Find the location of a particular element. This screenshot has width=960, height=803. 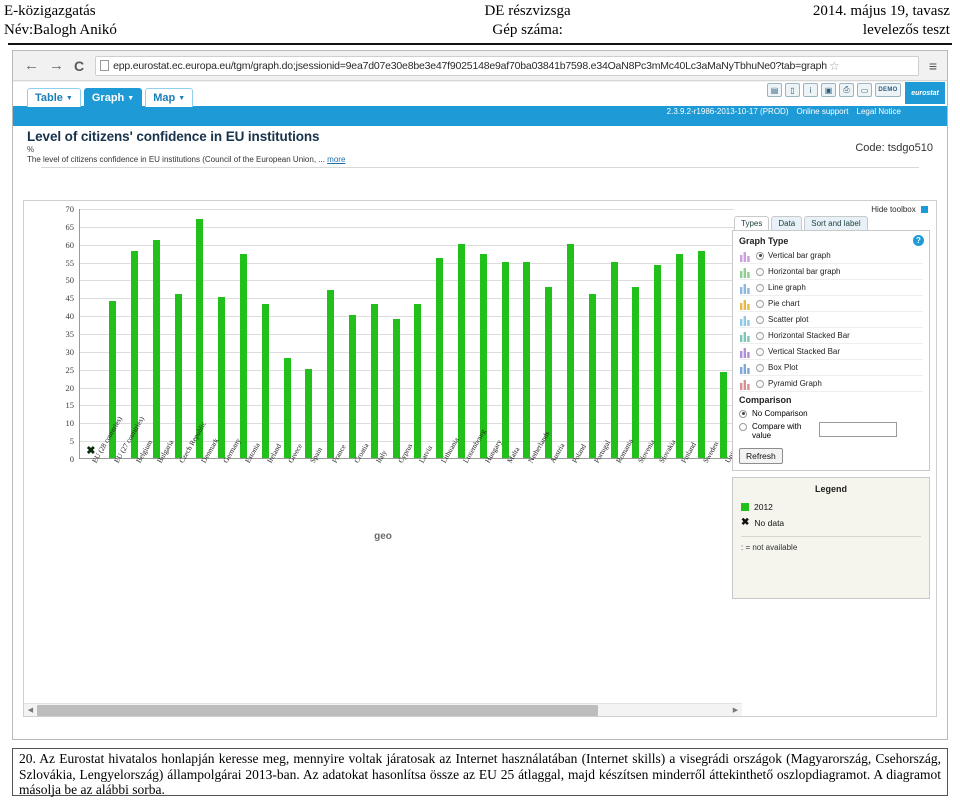

more-link: more is located at coordinates (336, 159).